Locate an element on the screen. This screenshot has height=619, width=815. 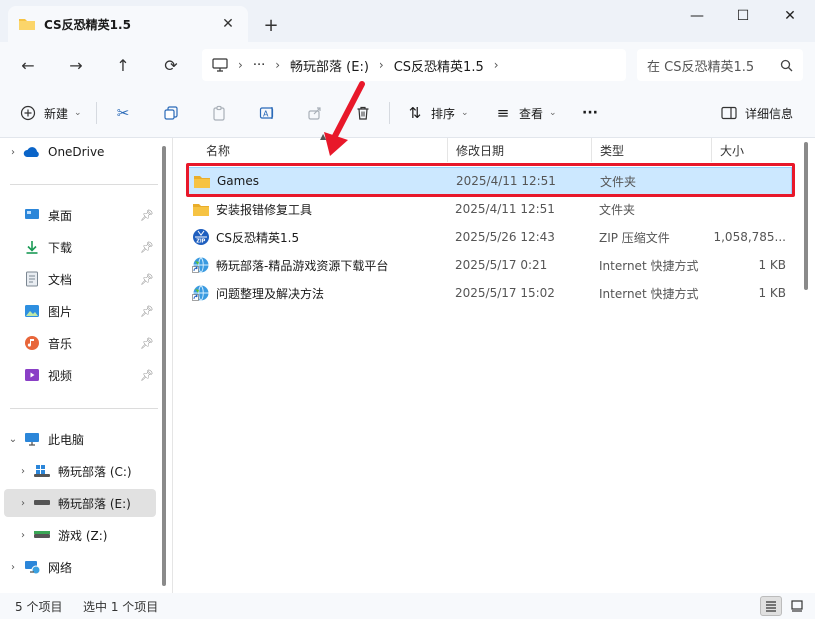
column-header-size: 大小 is located at coordinates (751, 150).